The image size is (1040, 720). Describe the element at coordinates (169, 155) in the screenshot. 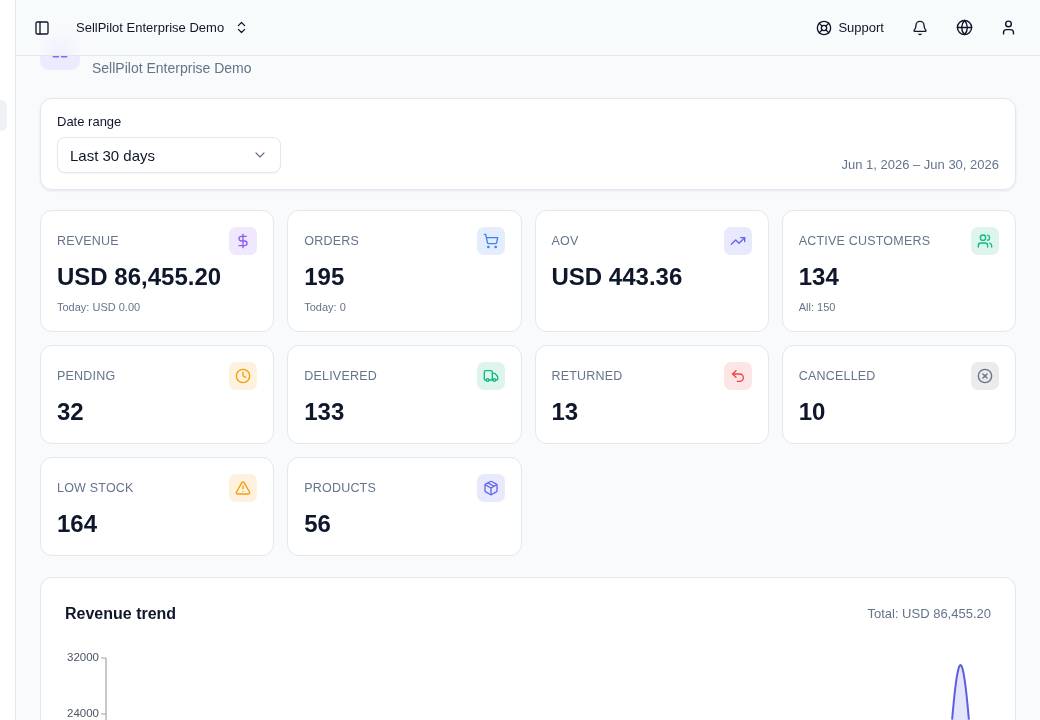

I see `date-range-select: Last 30 days` at that location.